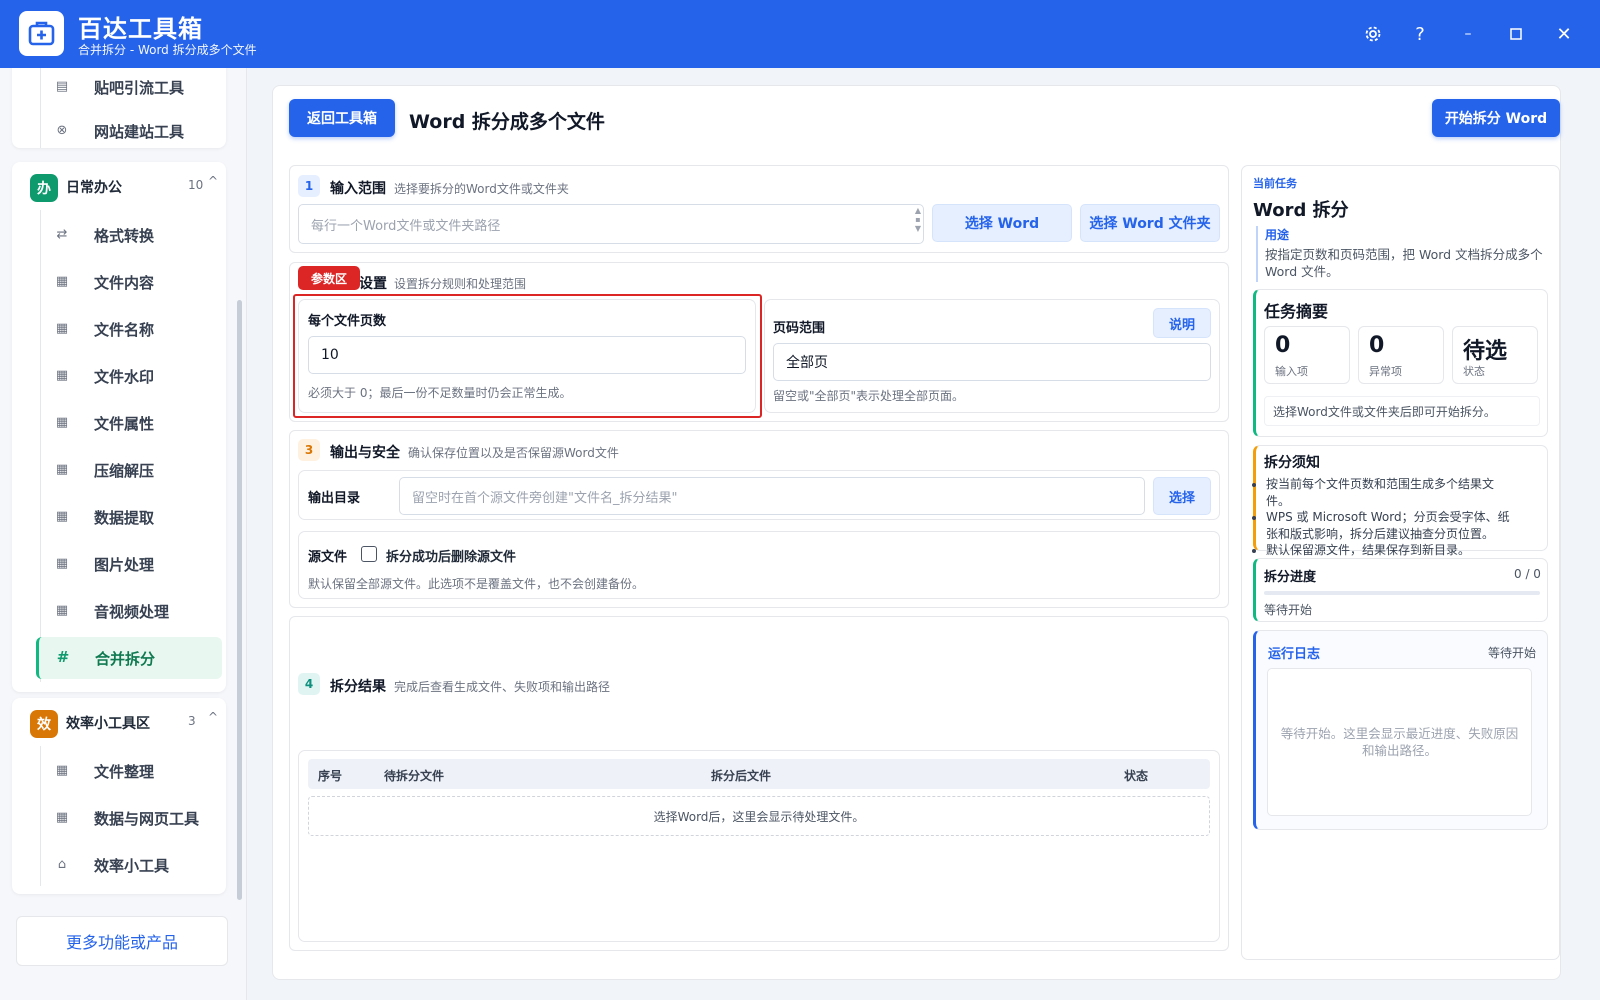 Image resolution: width=1600 pixels, height=1000 pixels. Describe the element at coordinates (1307, 355) in the screenshot. I see `stat-input-items: 0 输入项` at that location.